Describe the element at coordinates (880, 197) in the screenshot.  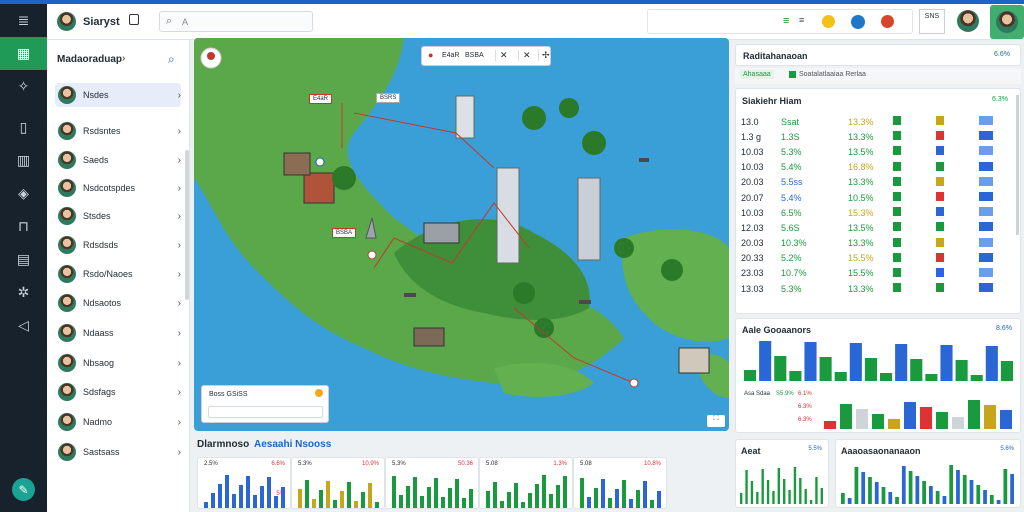
I see `table-row: 20.07 5.4% 10.5%` at that location.